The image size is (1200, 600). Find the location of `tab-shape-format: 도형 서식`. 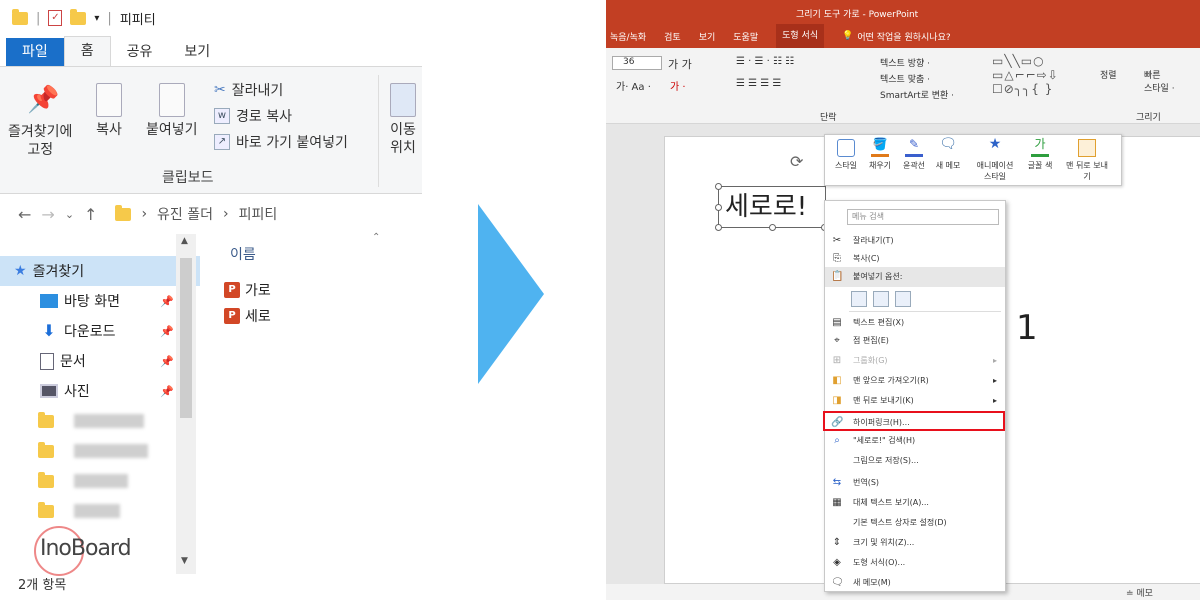

tab-shape-format: 도형 서식 is located at coordinates (800, 36).